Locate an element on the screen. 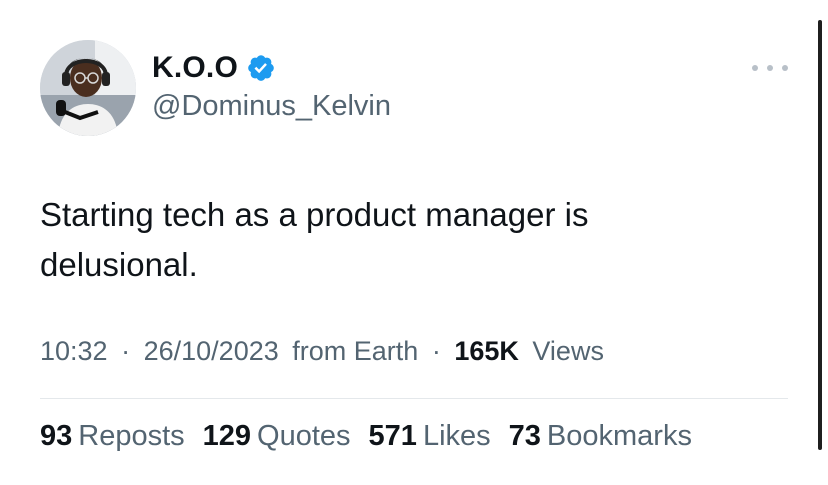 This screenshot has width=828, height=485. more-options-button is located at coordinates (770, 68).